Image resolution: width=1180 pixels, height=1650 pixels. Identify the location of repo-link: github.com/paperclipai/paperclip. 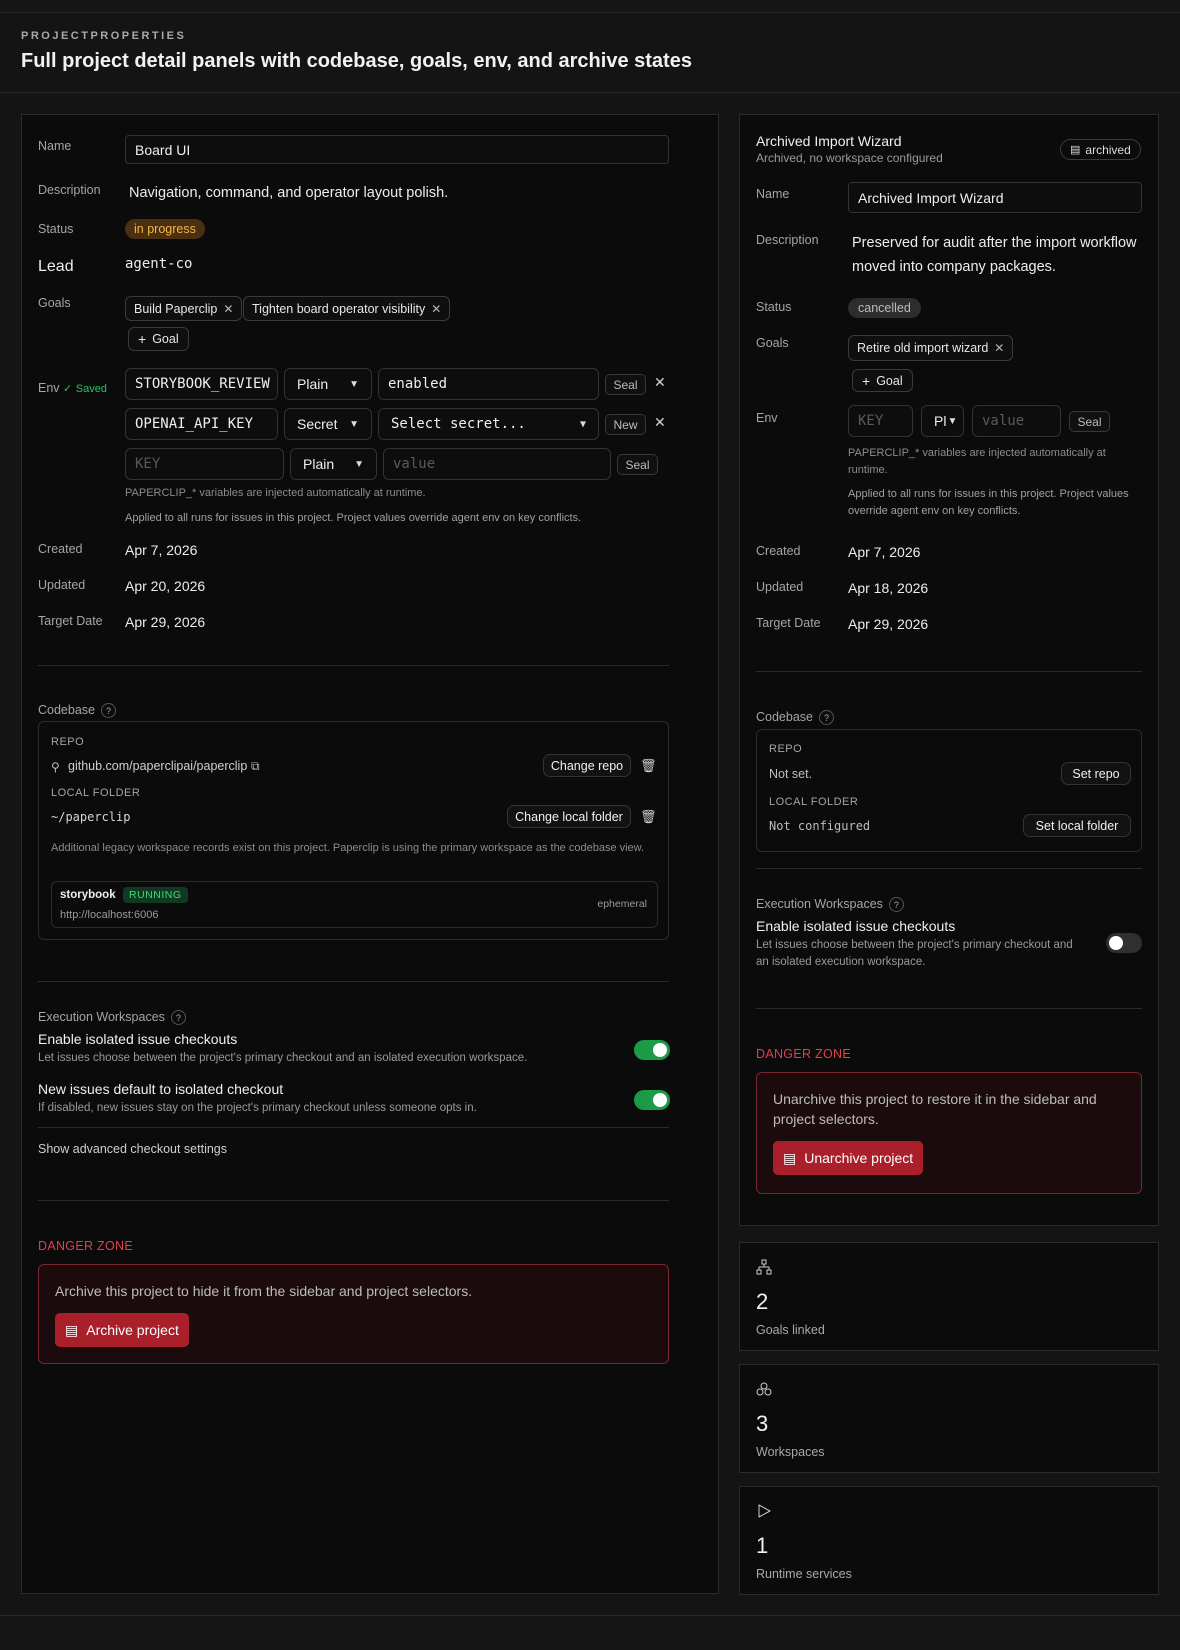
(157, 766).